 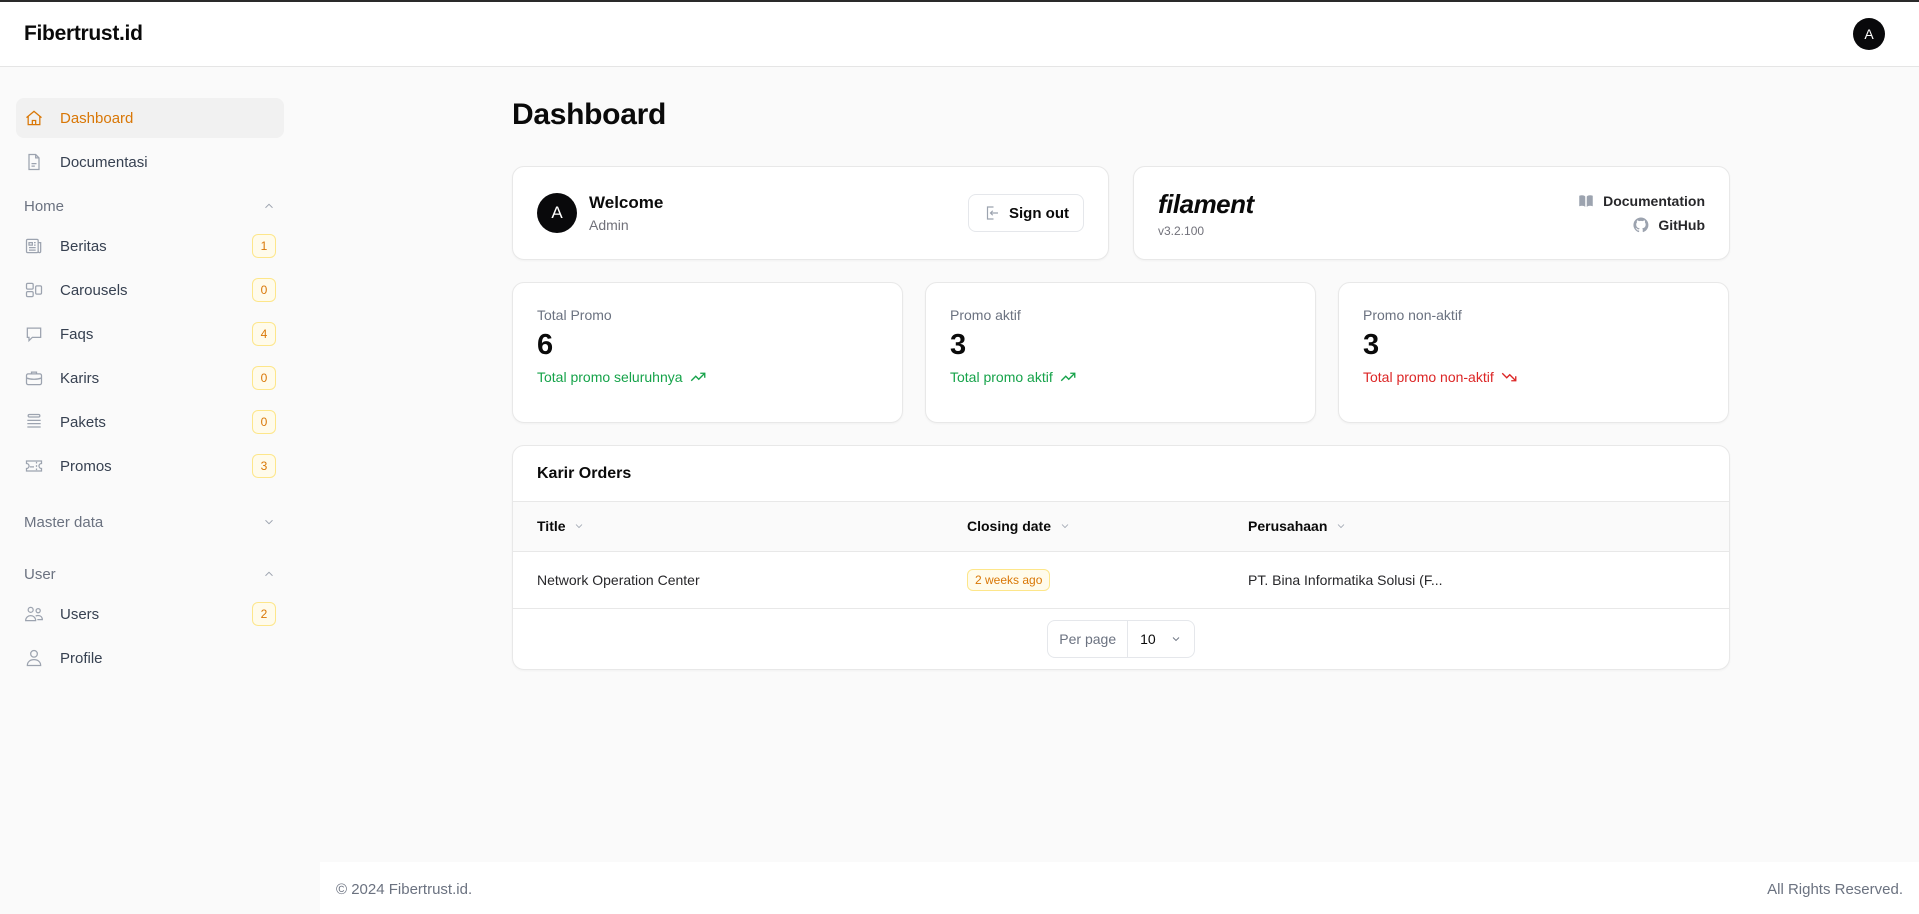 I want to click on stat-card-promo-aktif: Promo aktif 3 Total promo aktif, so click(x=1120, y=352).